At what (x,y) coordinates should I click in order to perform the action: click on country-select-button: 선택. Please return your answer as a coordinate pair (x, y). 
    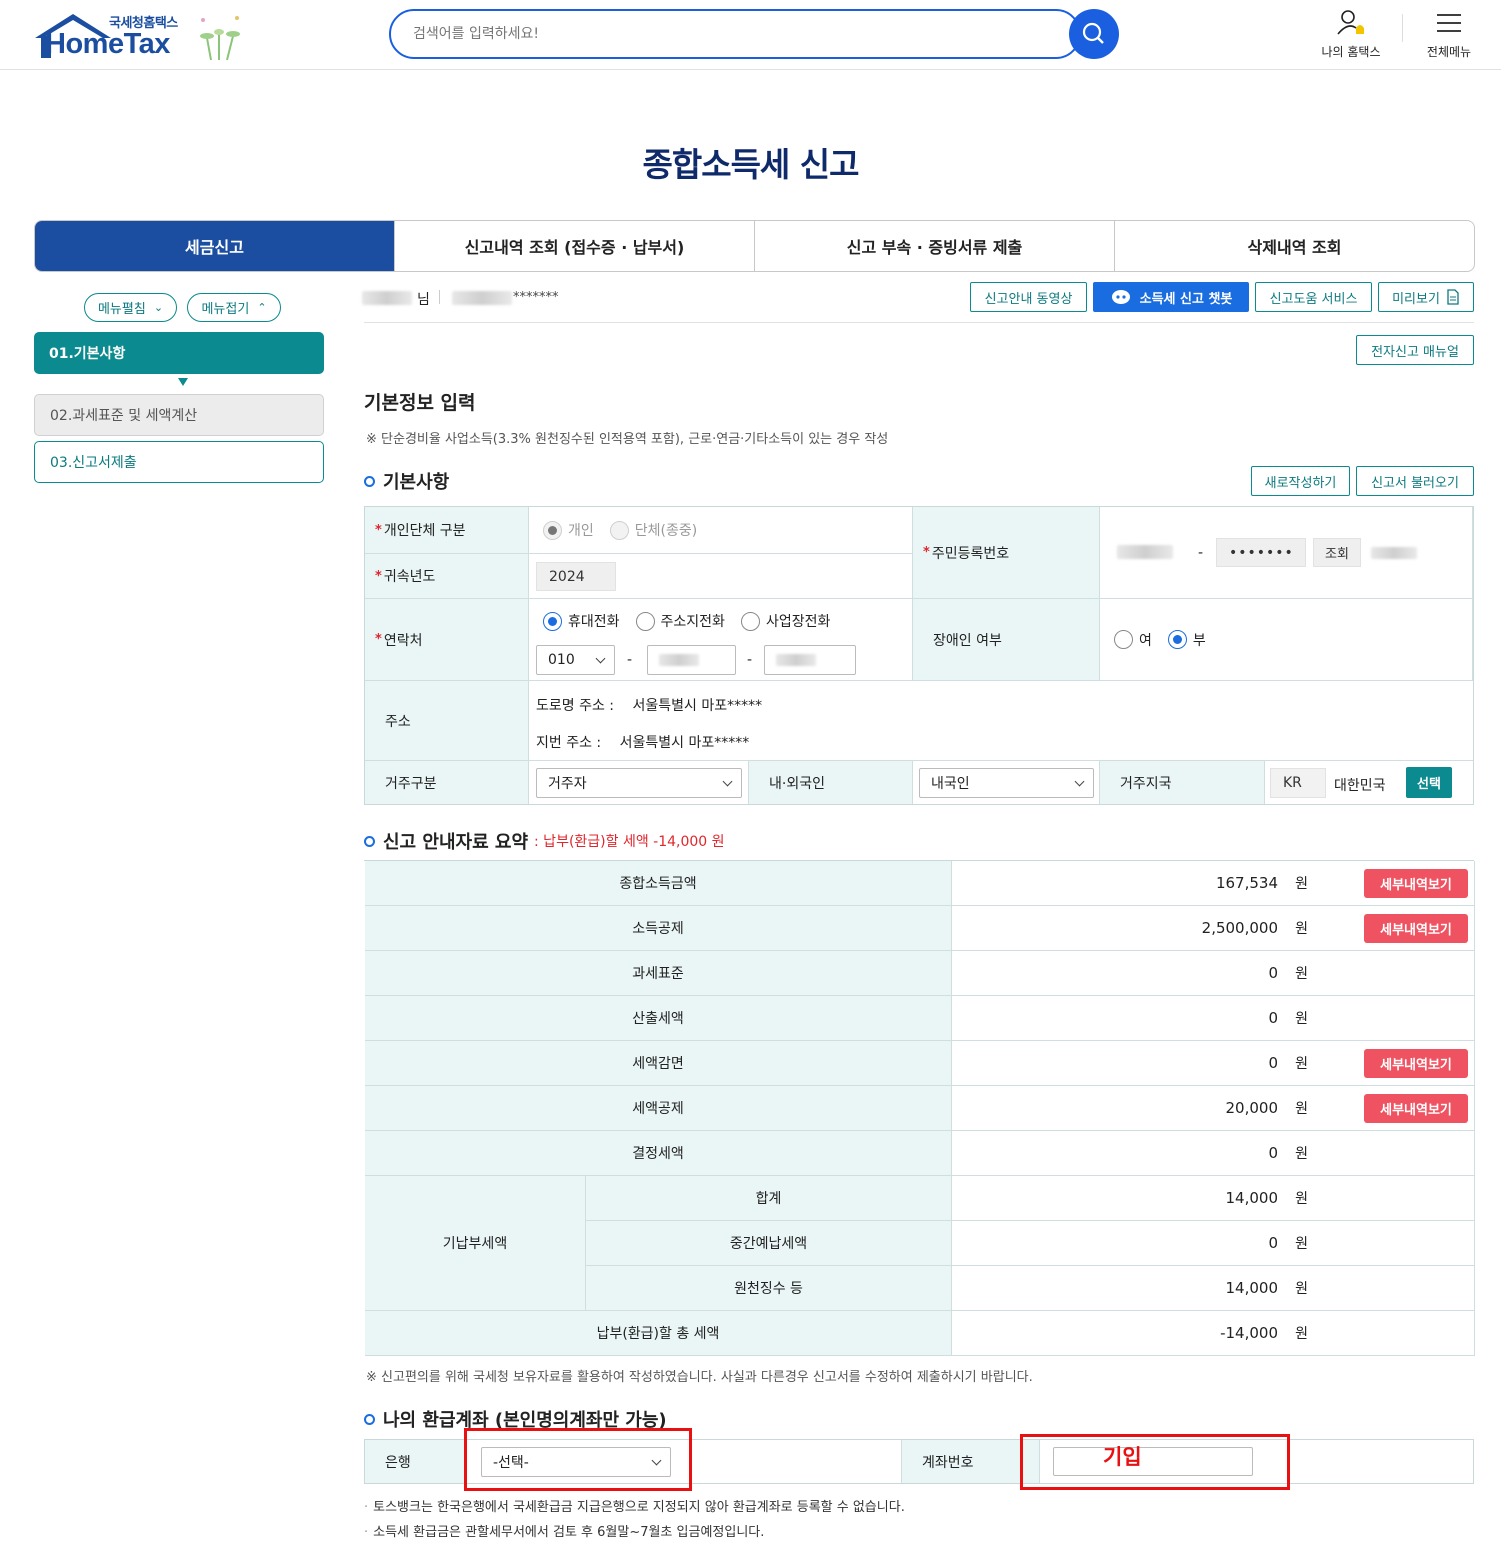
    Looking at the image, I should click on (1429, 782).